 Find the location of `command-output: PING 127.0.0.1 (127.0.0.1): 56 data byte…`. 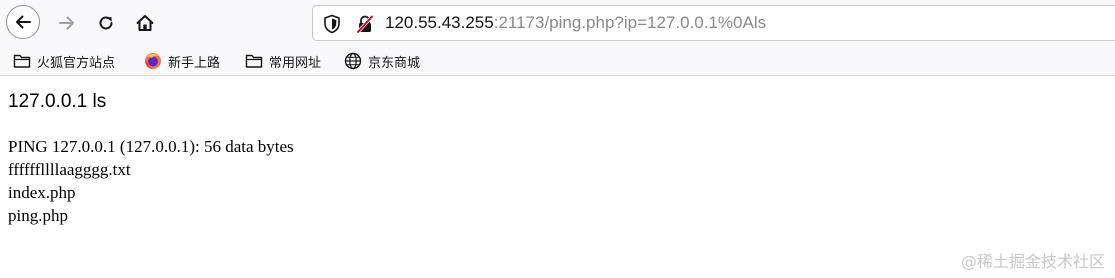

command-output: PING 127.0.0.1 (127.0.0.1): 56 data byte… is located at coordinates (151, 181).